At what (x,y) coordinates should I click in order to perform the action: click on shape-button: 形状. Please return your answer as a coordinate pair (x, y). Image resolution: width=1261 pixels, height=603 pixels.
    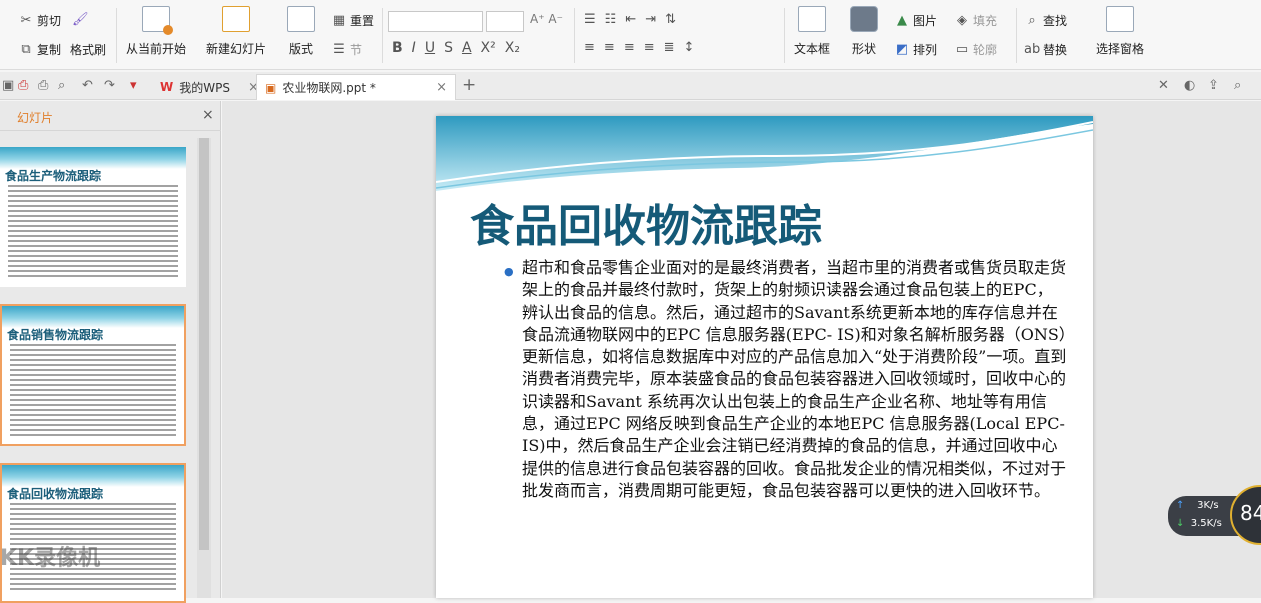
    Looking at the image, I should click on (864, 31).